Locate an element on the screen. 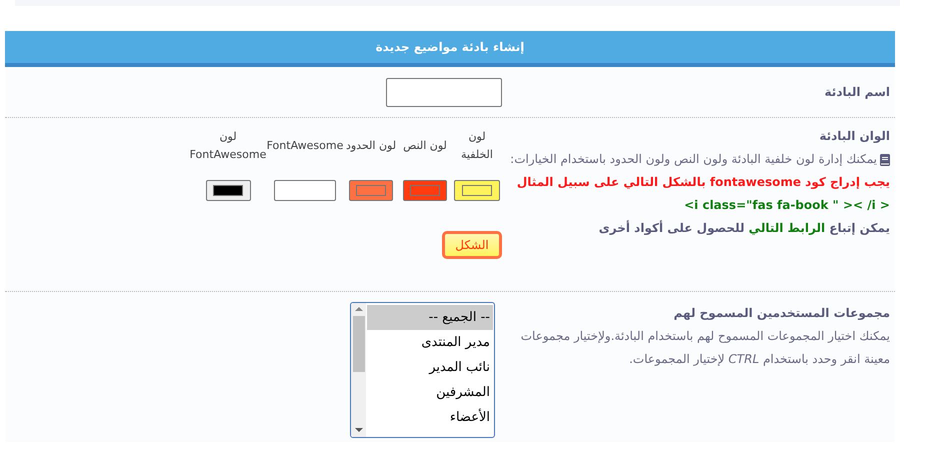 Image resolution: width=934 pixels, height=452 pixels. swatch-label: لون النص is located at coordinates (425, 146).